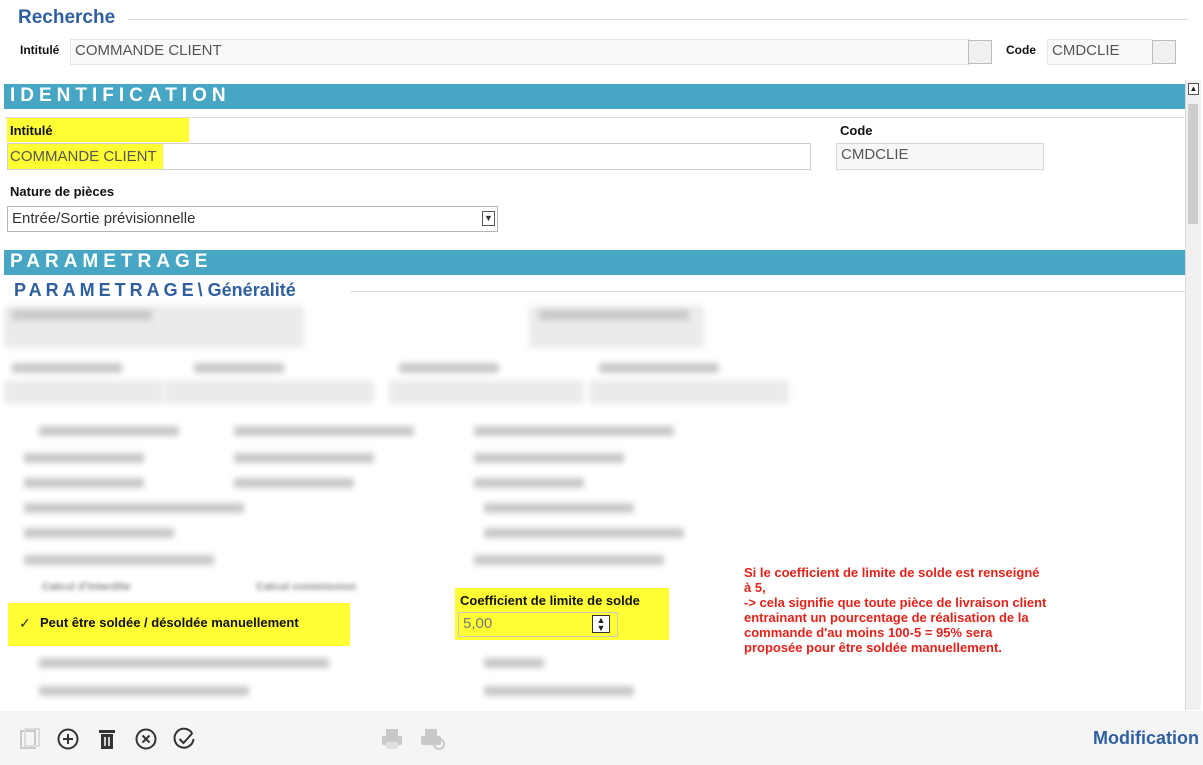 The height and width of the screenshot is (765, 1203). I want to click on checkmark-icon: ✓, so click(25, 623).